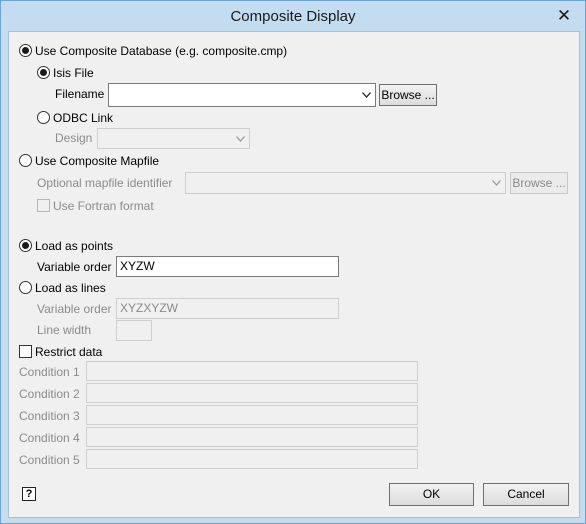 This screenshot has width=586, height=524. Describe the element at coordinates (252, 393) in the screenshot. I see `condition-2-input` at that location.